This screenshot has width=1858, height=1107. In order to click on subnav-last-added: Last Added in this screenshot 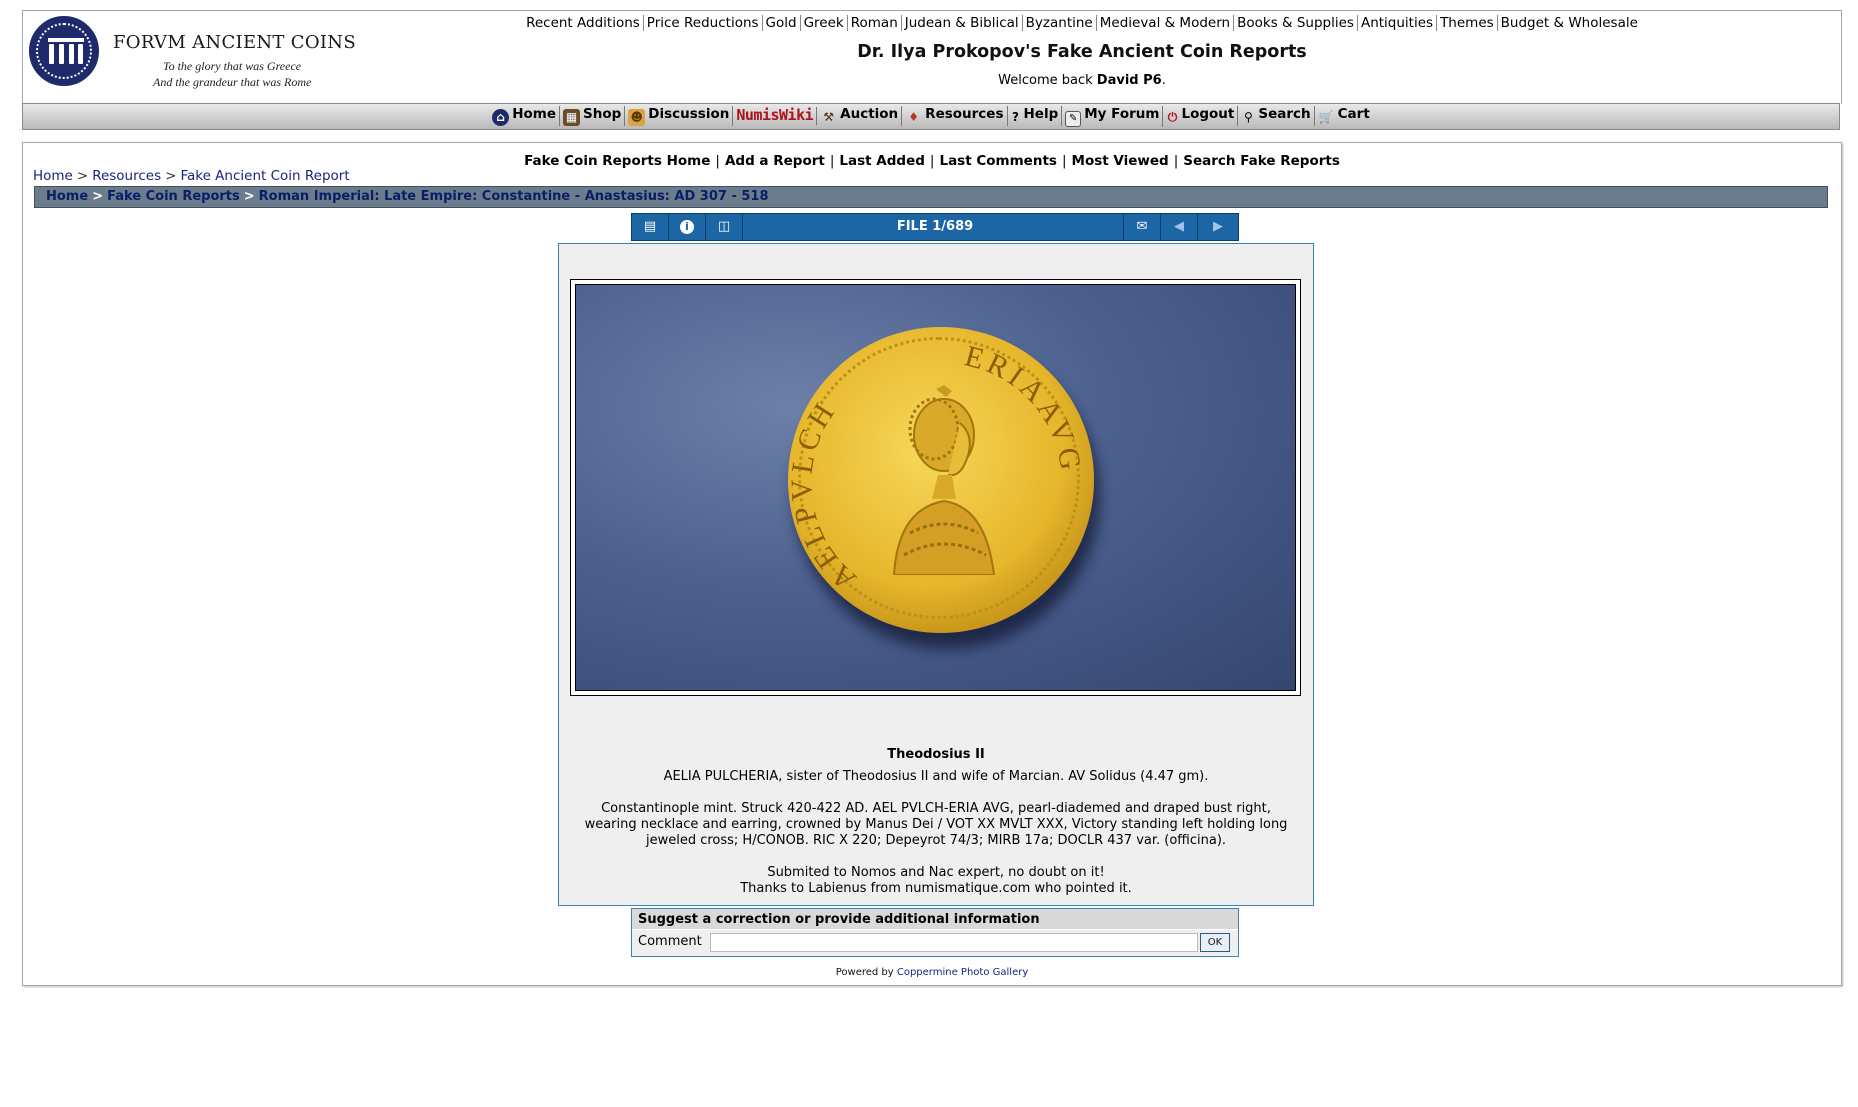, I will do `click(882, 161)`.